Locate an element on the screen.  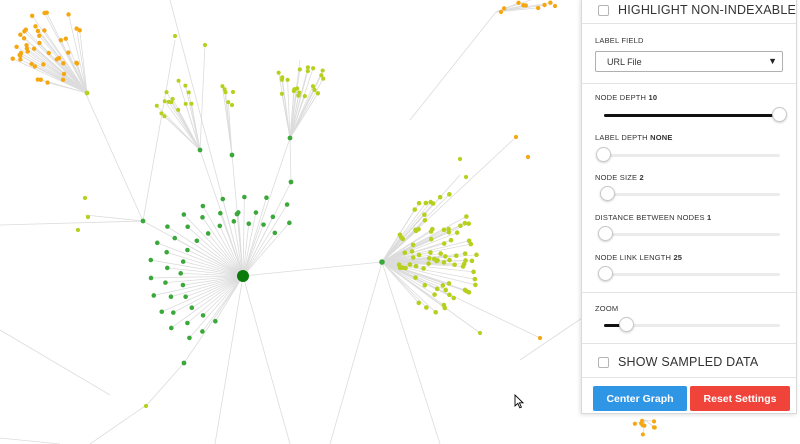
highlight-non-indexable-row: HIGHLIGHT NON-INDEXABLE is located at coordinates (689, 10).